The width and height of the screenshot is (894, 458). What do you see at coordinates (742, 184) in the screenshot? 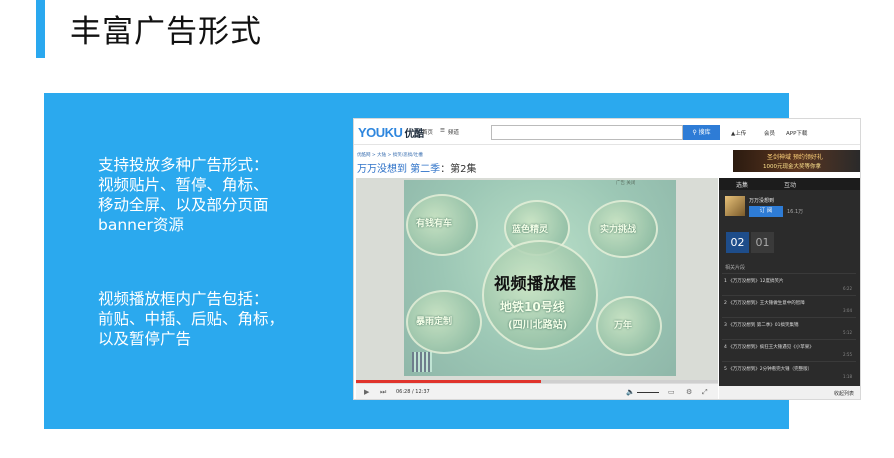
I see `tab-select: 选集` at bounding box center [742, 184].